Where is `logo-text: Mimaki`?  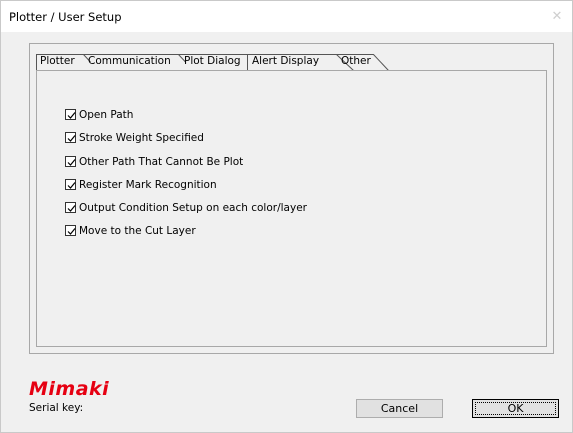 logo-text: Mimaki is located at coordinates (69, 388).